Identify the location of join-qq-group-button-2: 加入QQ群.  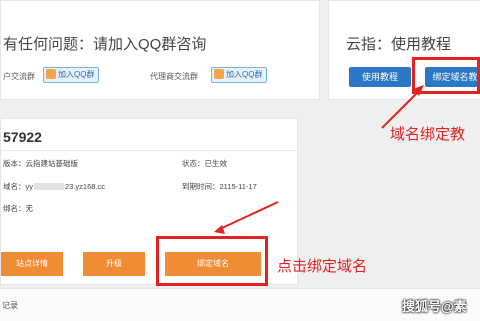
(239, 75).